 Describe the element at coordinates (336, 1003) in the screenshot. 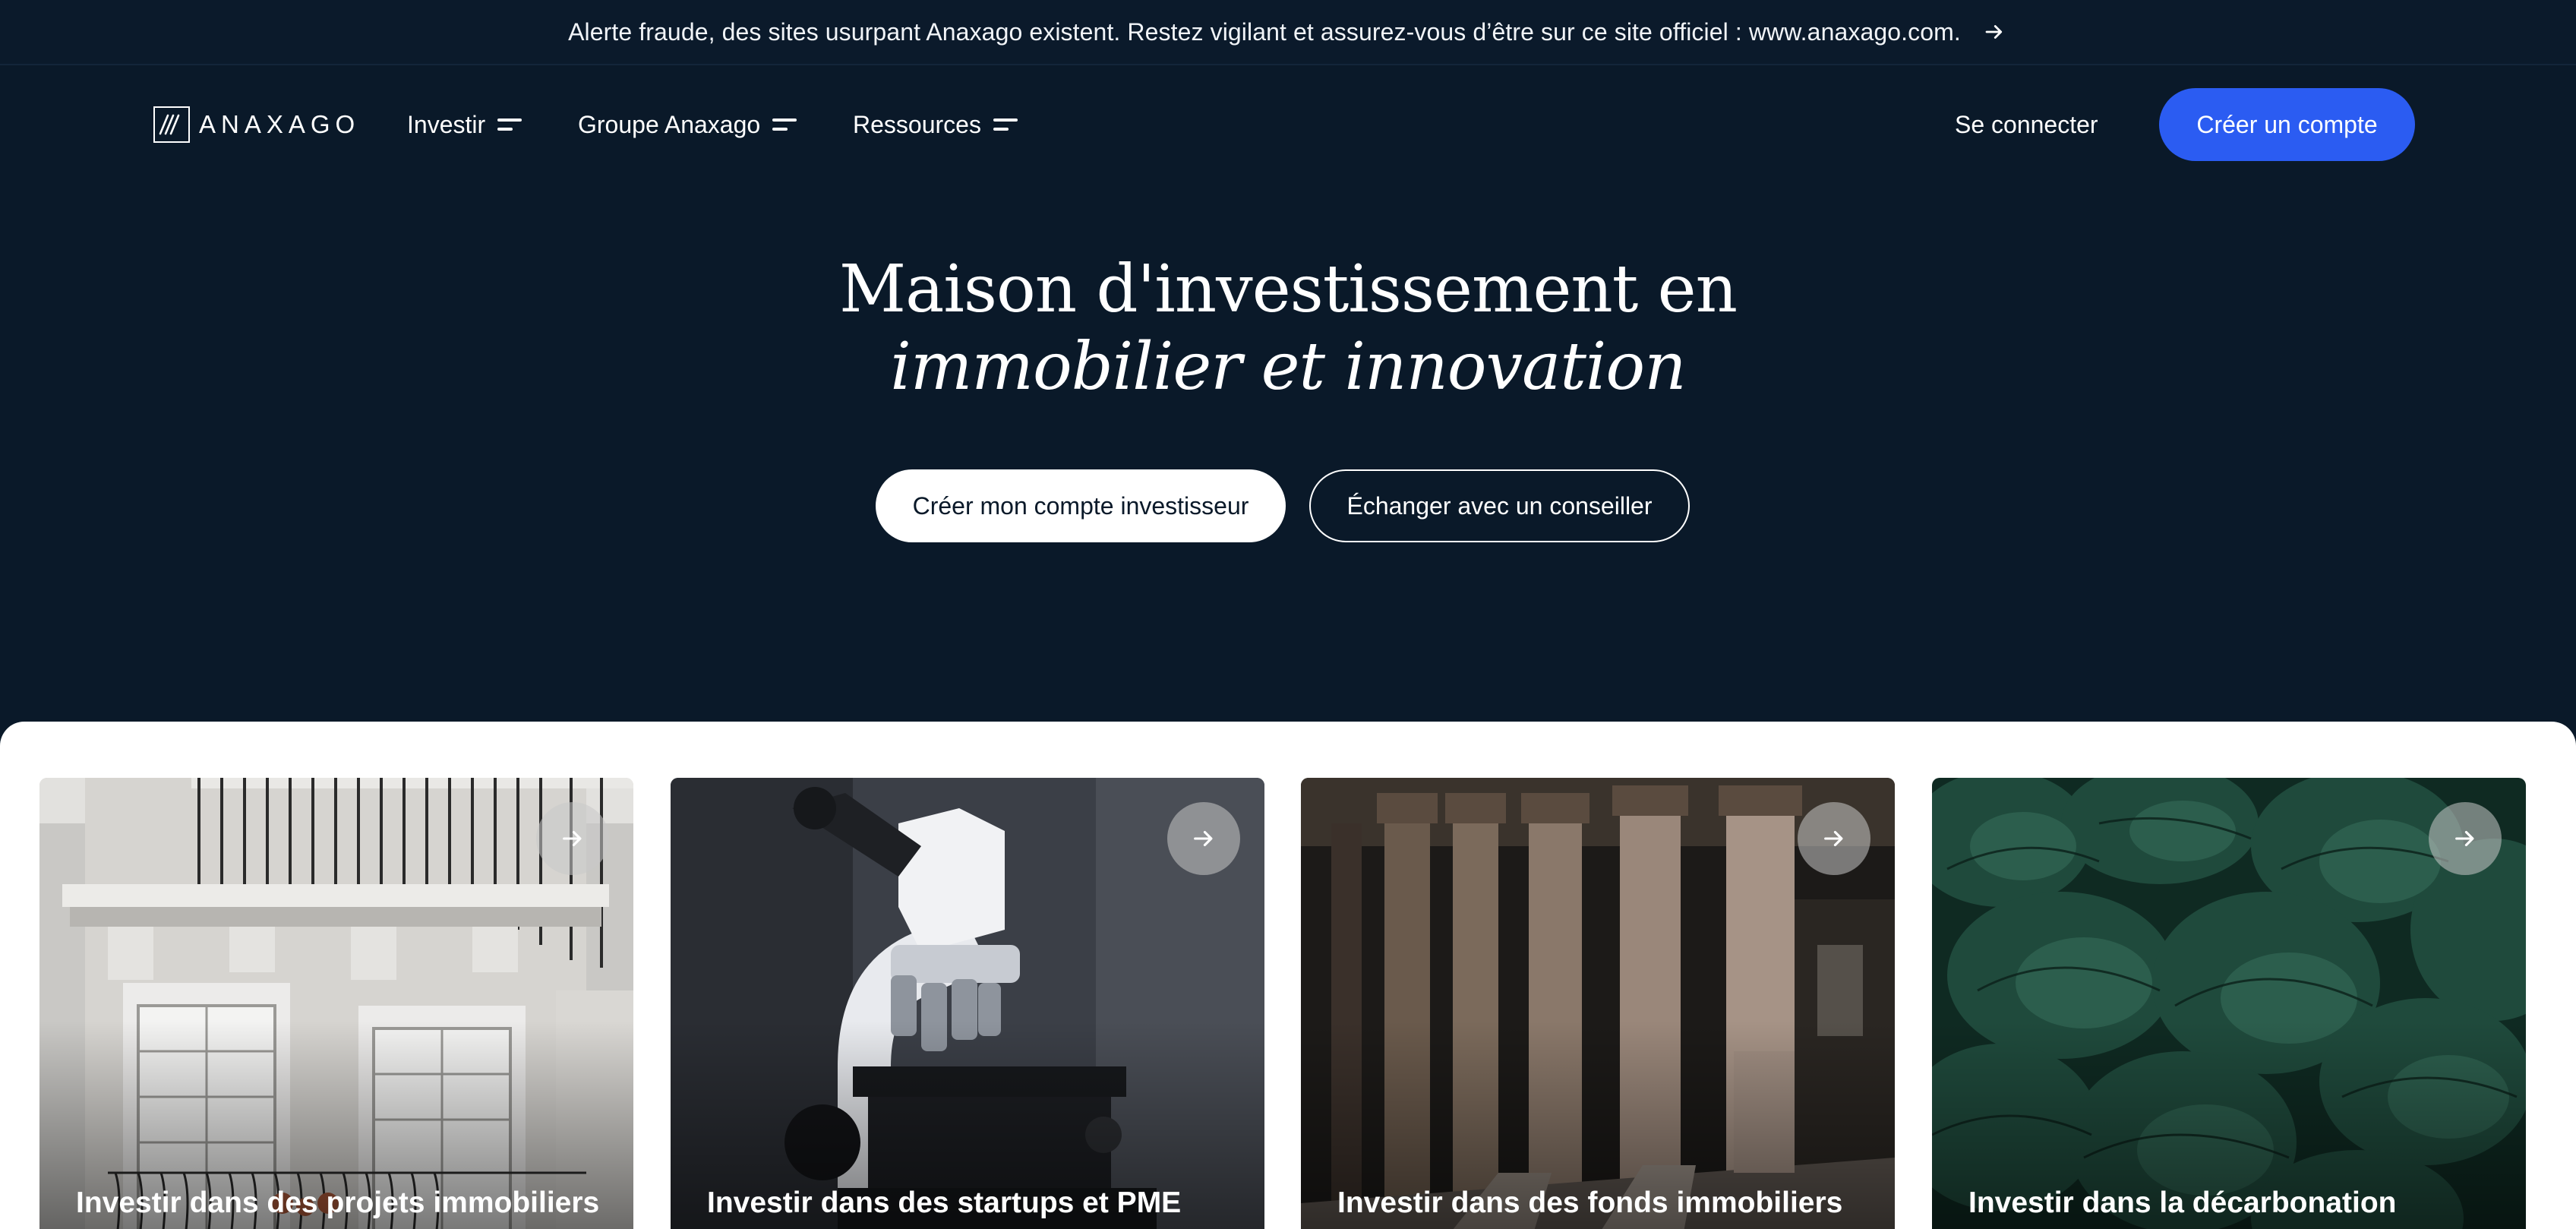

I see `card-real-estate-projects: Investir dans des projets immobiliers` at that location.